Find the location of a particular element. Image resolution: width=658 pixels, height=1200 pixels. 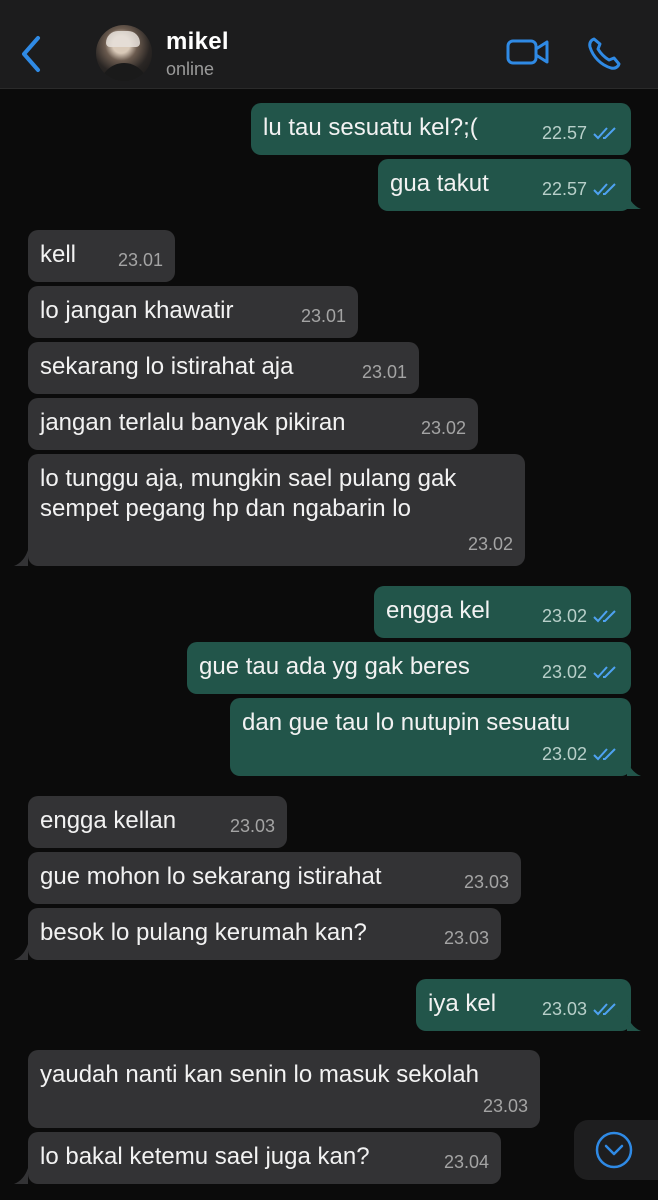

message-text: lo jangan khawatir is located at coordinates (137, 310).